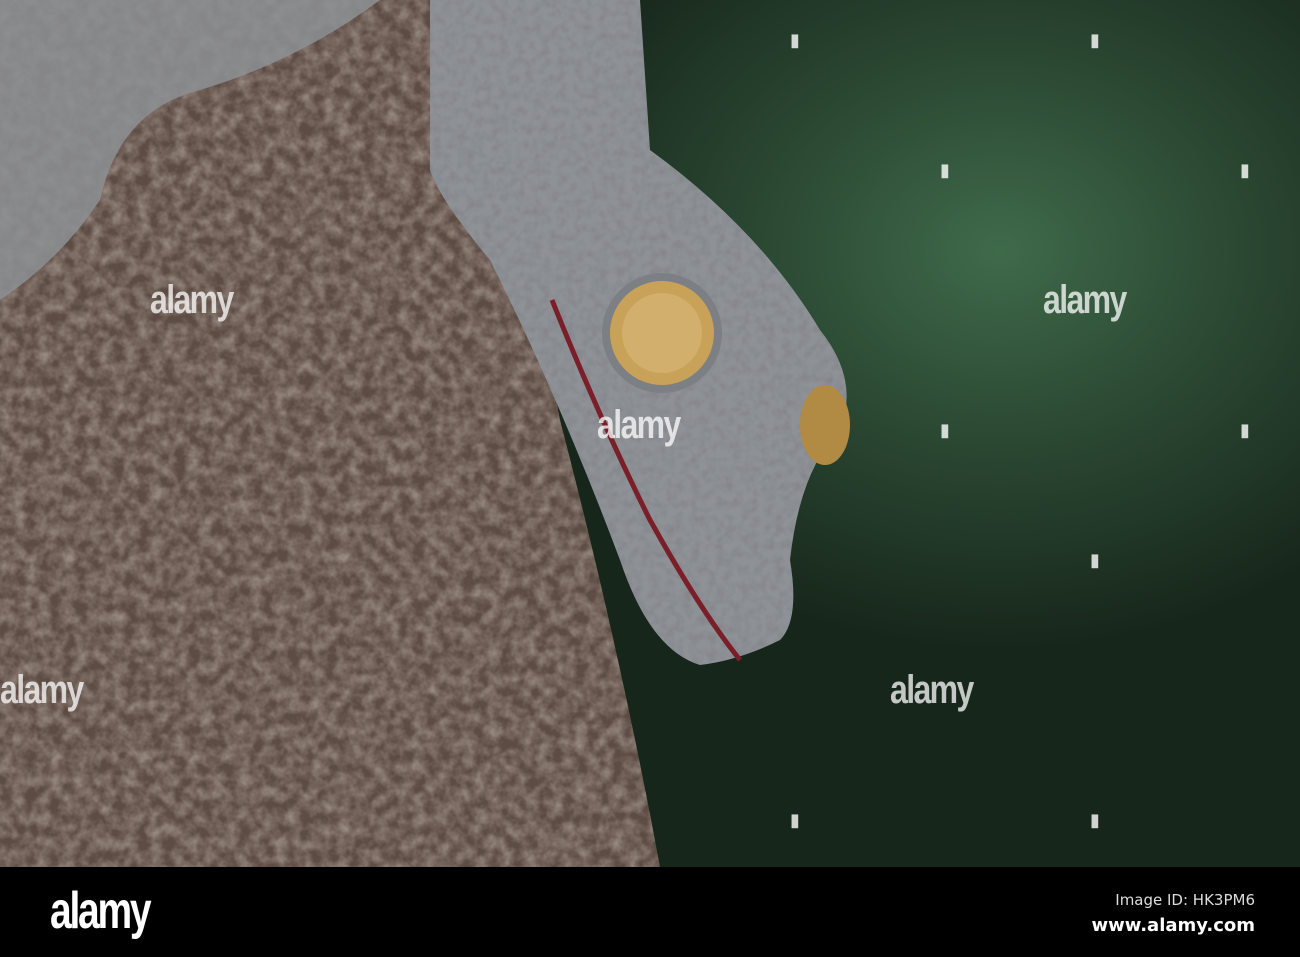 The image size is (1300, 957). Describe the element at coordinates (101, 911) in the screenshot. I see `alamy-logo: alamy` at that location.